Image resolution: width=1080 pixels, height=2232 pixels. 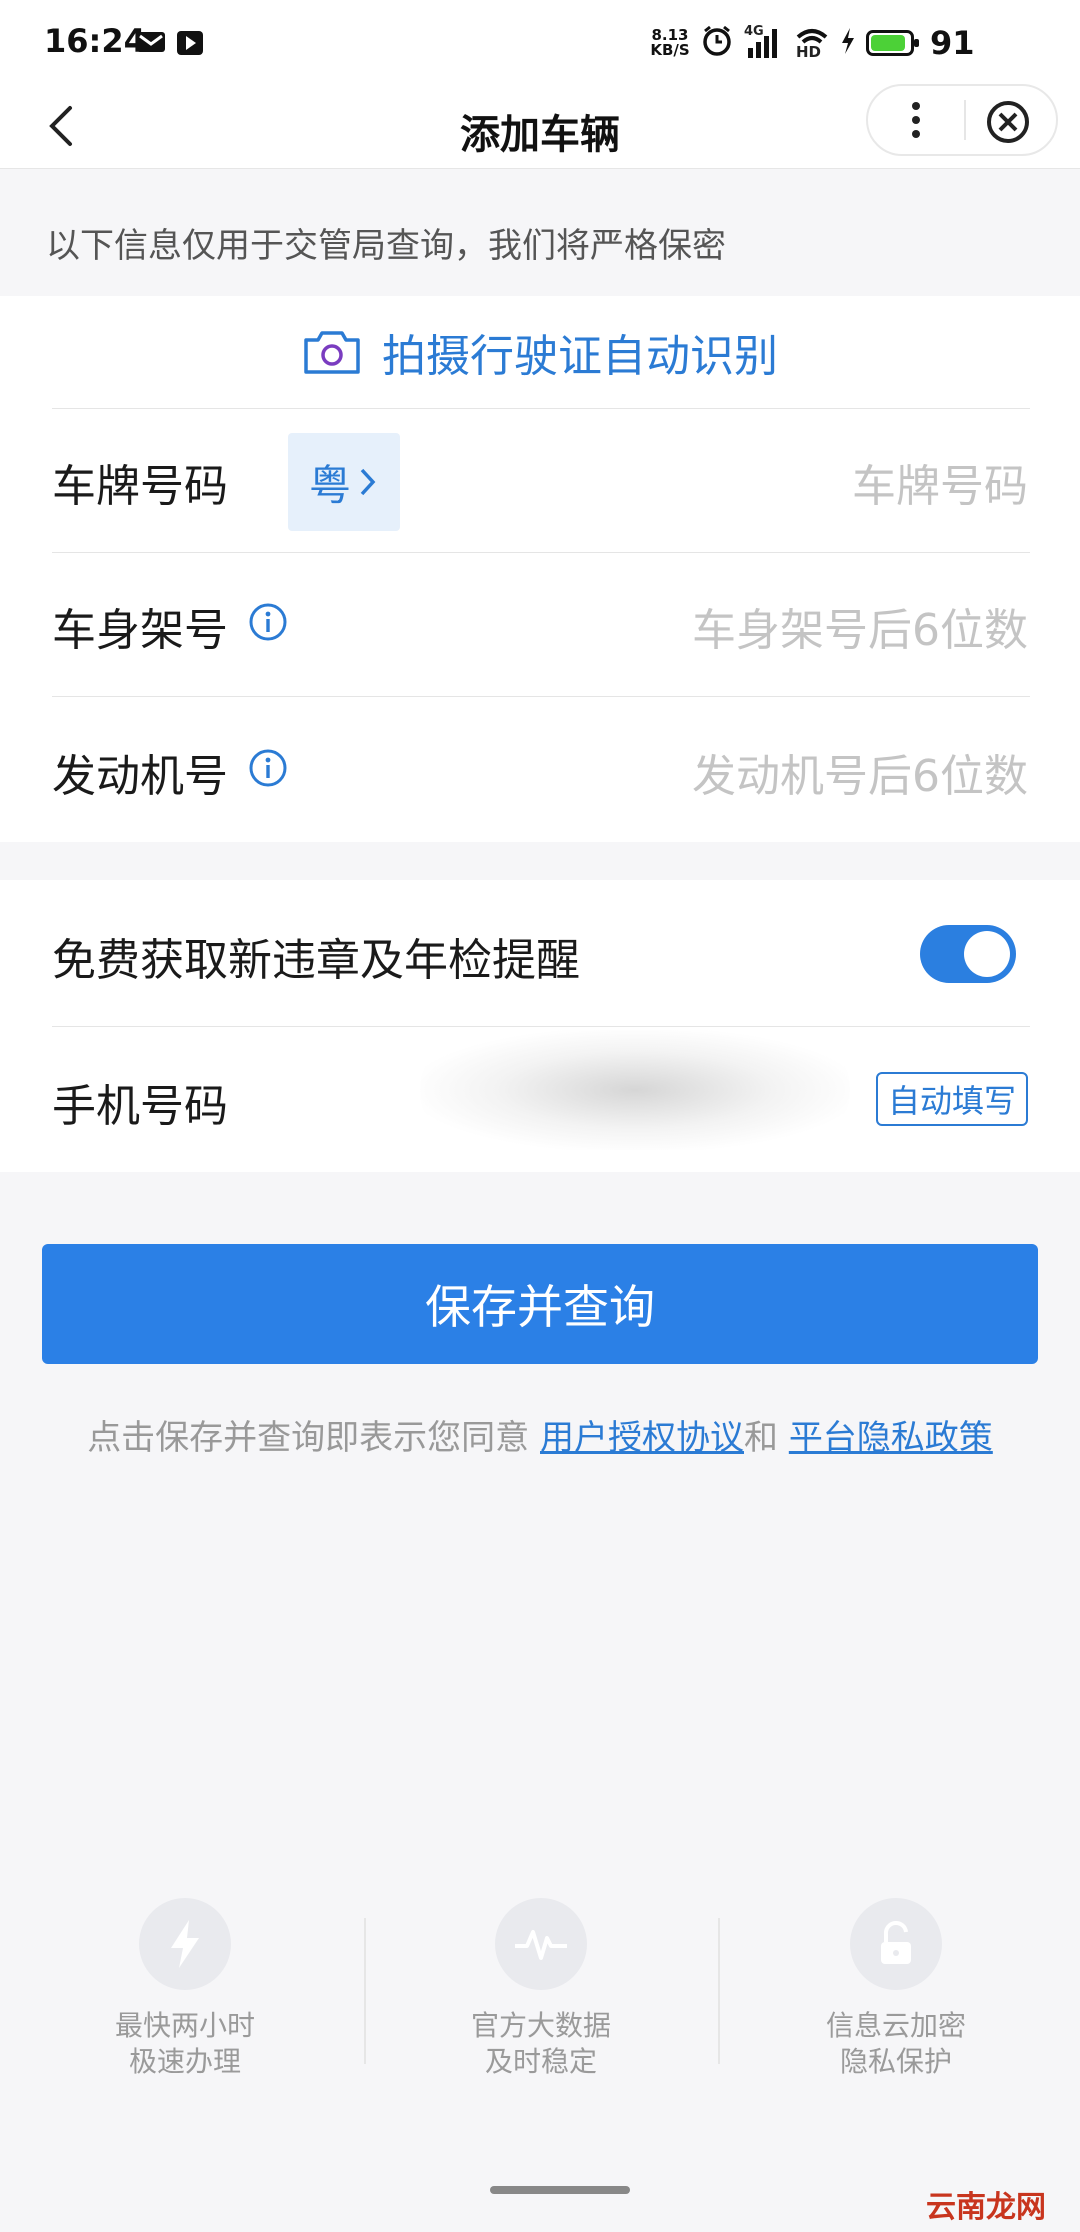 What do you see at coordinates (635, 1090) in the screenshot?
I see `phone-input-blurred` at bounding box center [635, 1090].